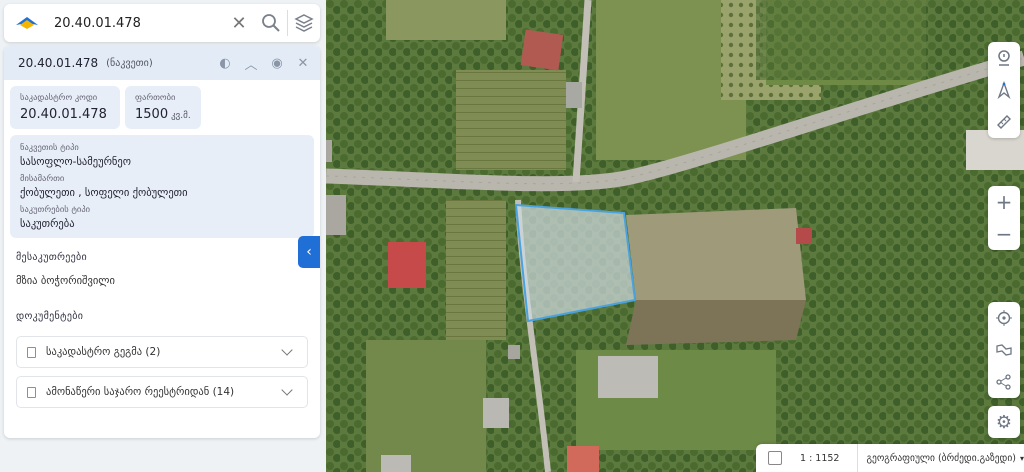  What do you see at coordinates (820, 458) in the screenshot?
I see `map-scale: 1 : 1152` at bounding box center [820, 458].